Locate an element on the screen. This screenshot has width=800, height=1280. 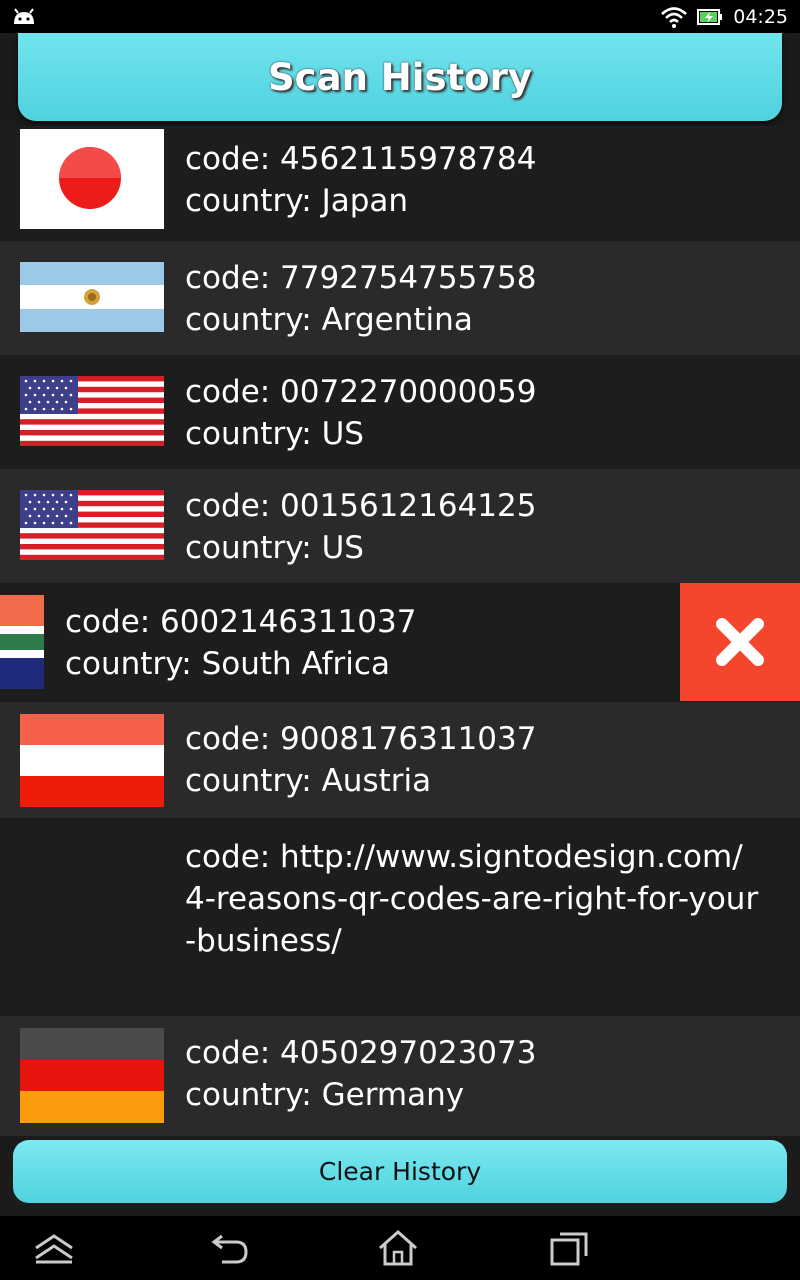
wifi-icon is located at coordinates (674, 17).